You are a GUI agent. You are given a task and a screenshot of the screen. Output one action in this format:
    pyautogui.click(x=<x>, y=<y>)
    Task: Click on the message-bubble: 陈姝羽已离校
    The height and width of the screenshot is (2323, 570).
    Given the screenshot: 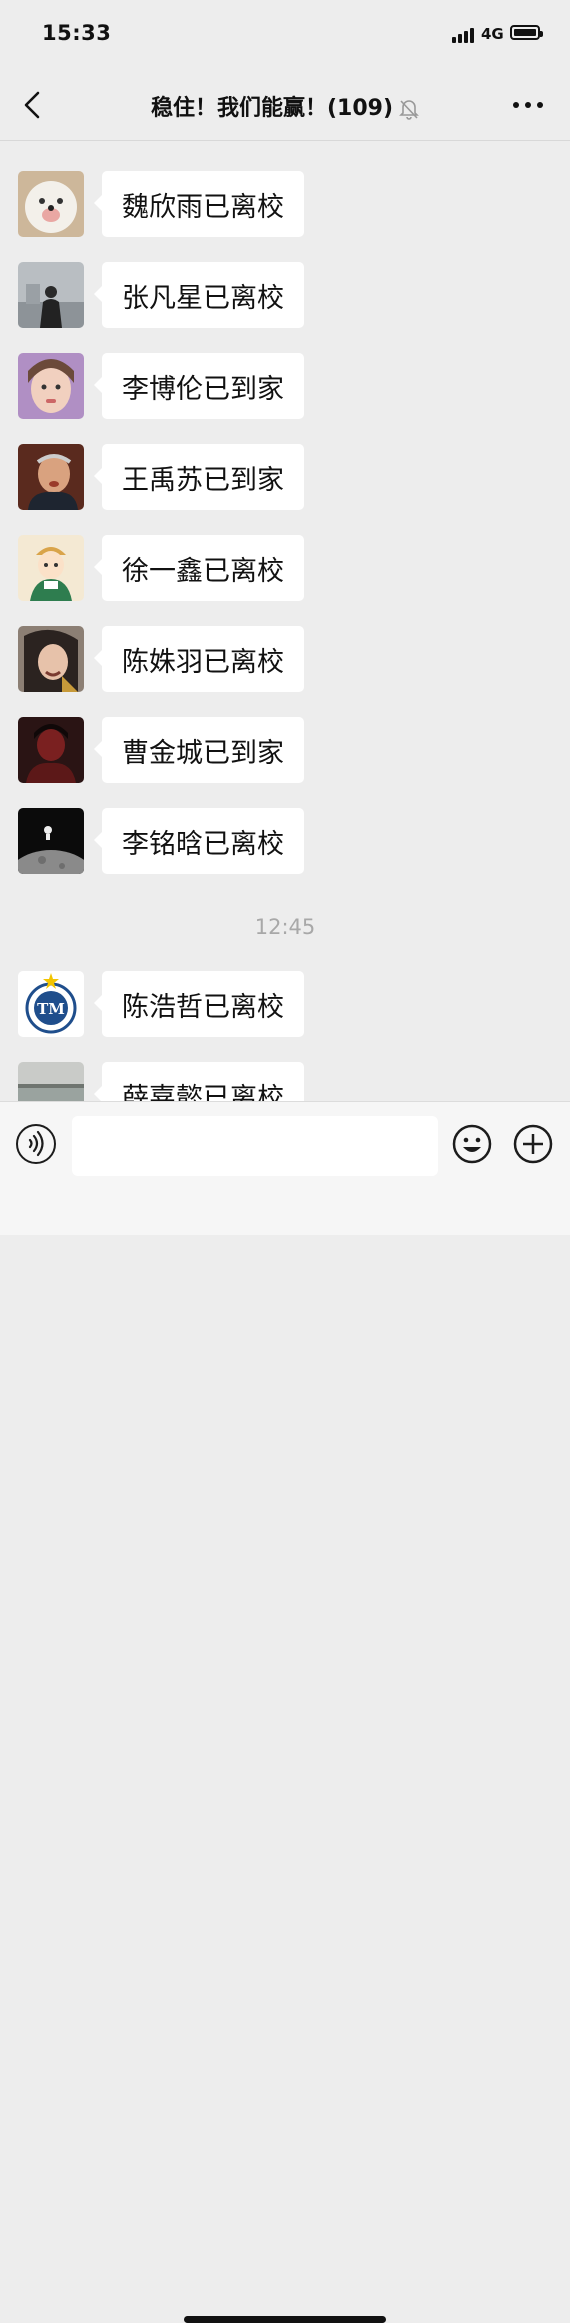 What is the action you would take?
    pyautogui.click(x=199, y=659)
    